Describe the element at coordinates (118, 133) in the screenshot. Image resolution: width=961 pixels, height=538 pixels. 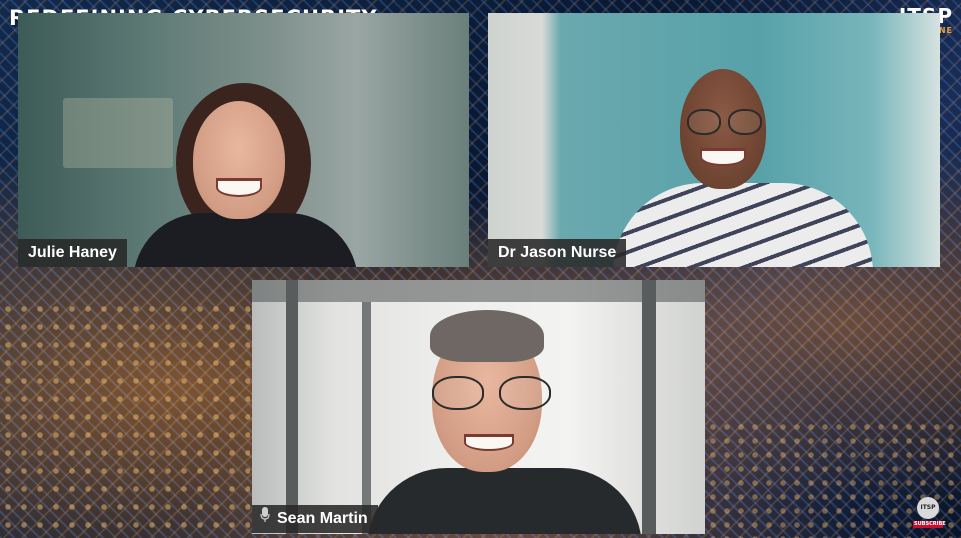
I see `background-shelf` at that location.